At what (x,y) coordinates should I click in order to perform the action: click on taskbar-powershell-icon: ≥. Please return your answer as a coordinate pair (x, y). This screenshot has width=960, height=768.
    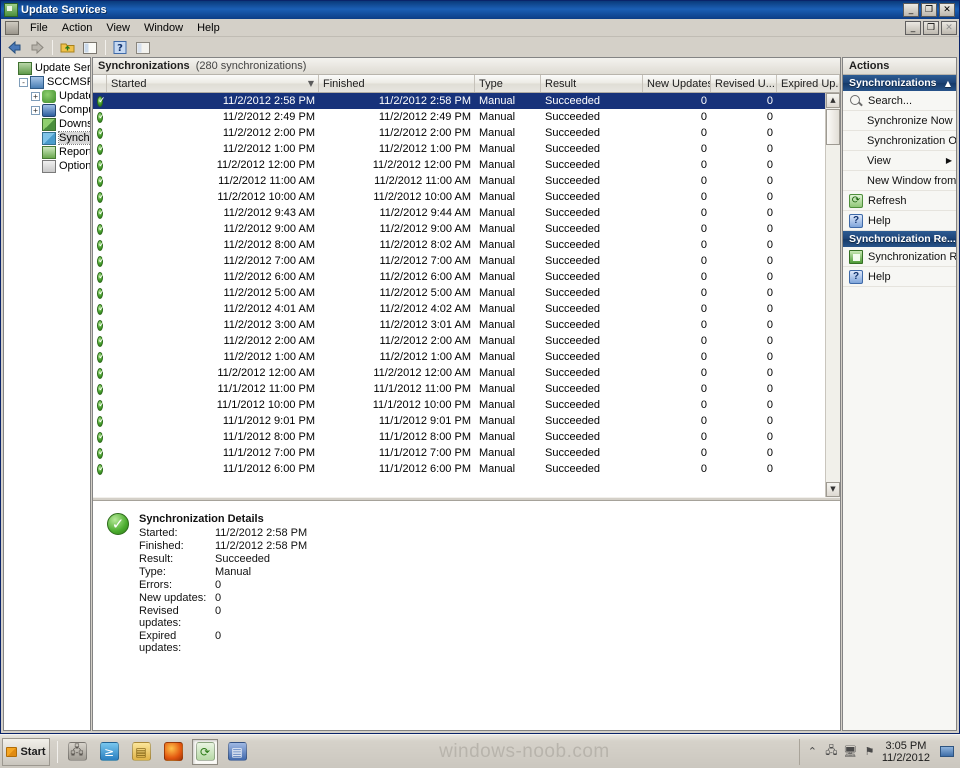
    Looking at the image, I should click on (109, 752).